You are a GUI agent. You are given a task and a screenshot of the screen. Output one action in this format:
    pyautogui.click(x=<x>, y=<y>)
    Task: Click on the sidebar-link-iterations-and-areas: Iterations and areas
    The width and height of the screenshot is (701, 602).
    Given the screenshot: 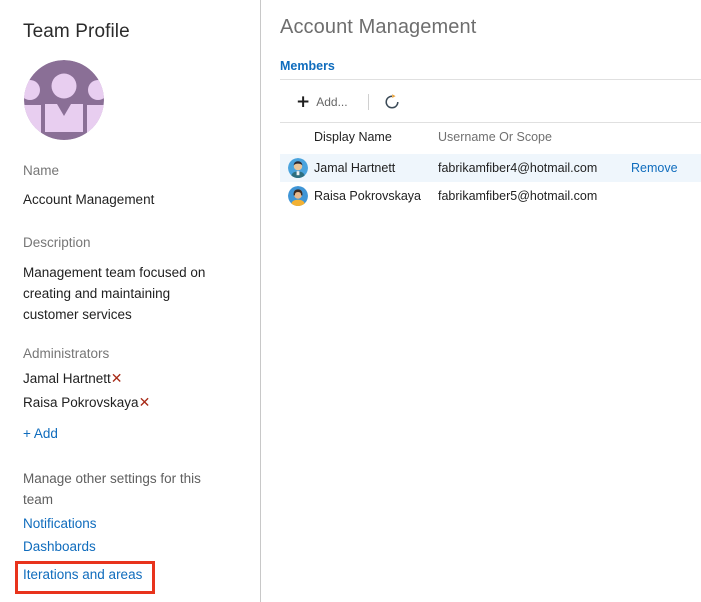 What is the action you would take?
    pyautogui.click(x=82, y=574)
    